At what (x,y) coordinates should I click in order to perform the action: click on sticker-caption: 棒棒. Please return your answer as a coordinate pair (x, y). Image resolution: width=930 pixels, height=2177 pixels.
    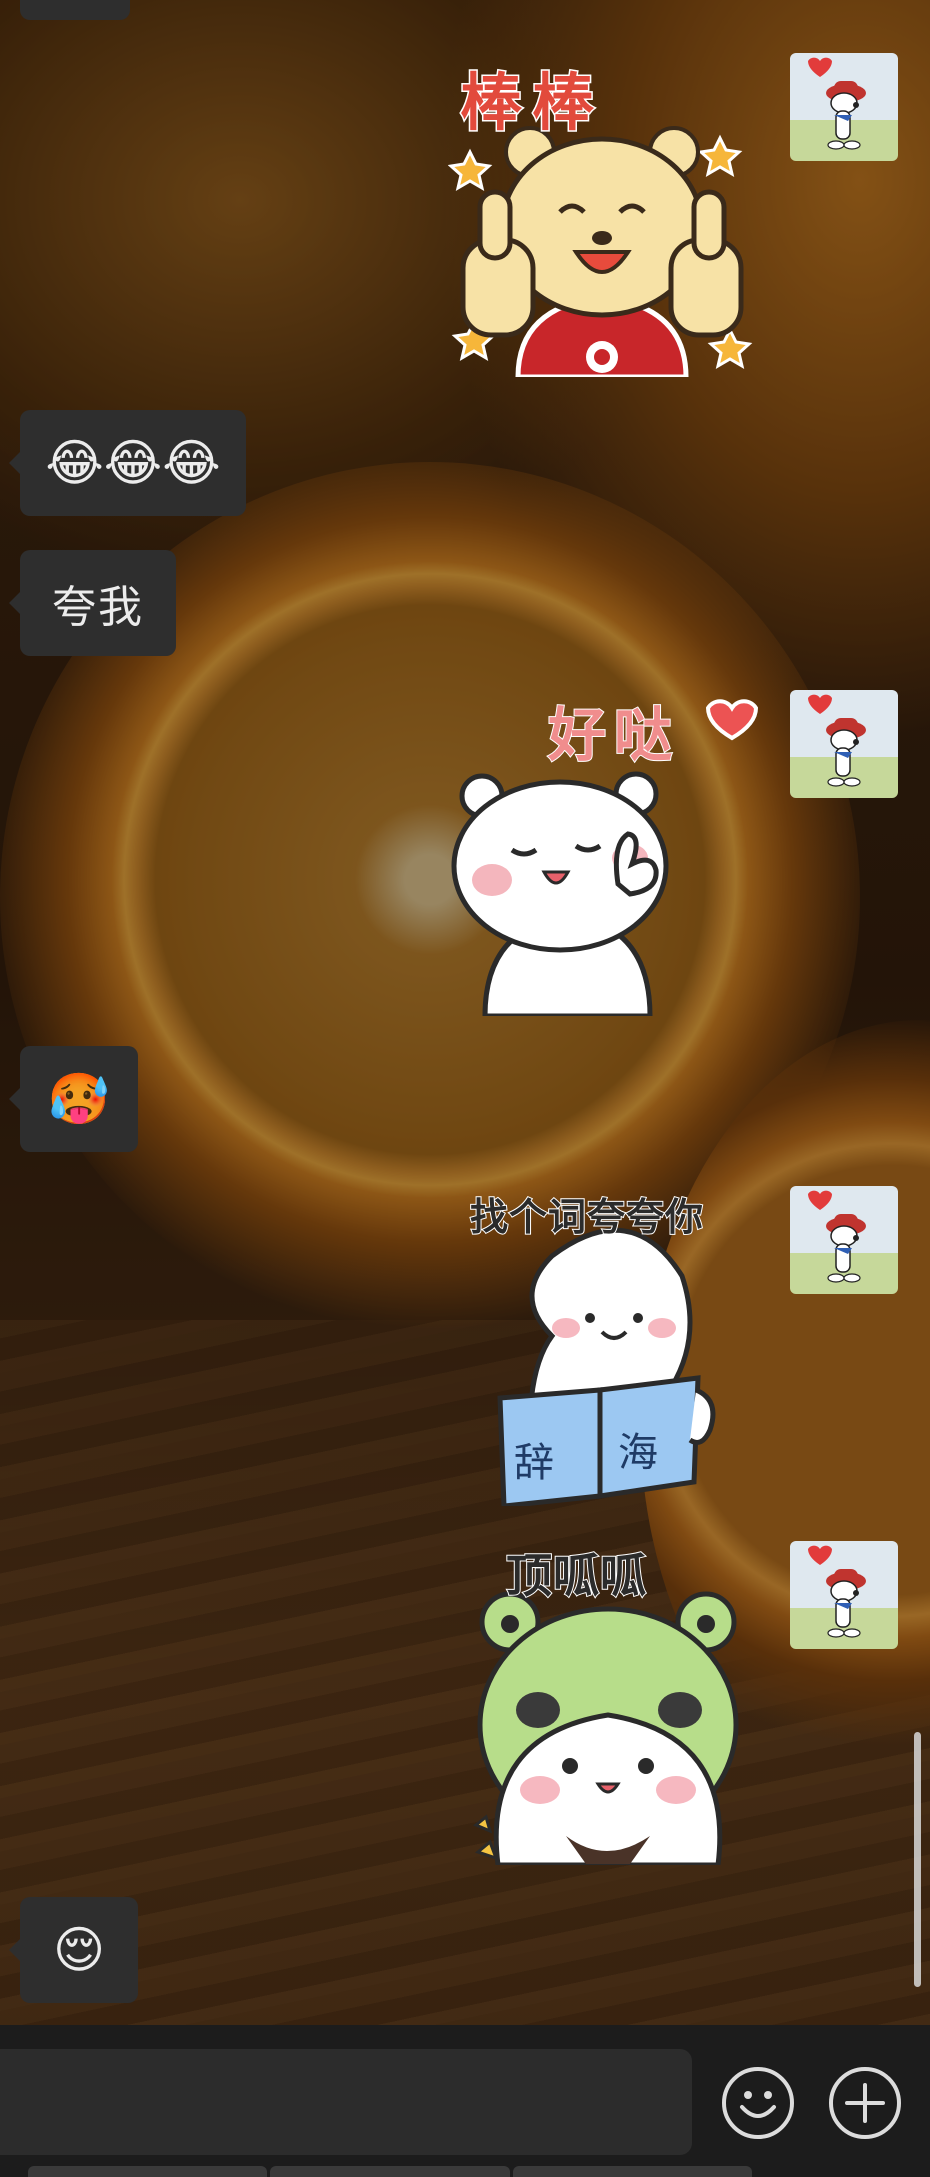
    Looking at the image, I should click on (531, 103).